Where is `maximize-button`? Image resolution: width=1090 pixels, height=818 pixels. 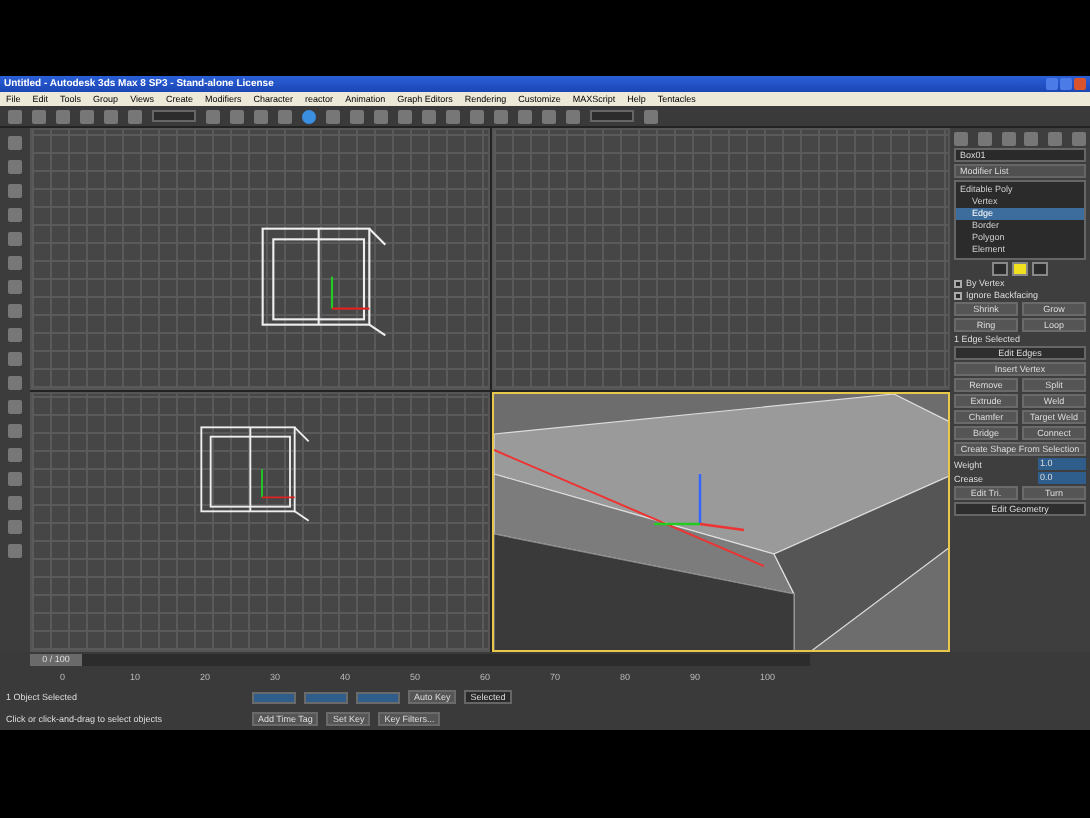 maximize-button is located at coordinates (1066, 84).